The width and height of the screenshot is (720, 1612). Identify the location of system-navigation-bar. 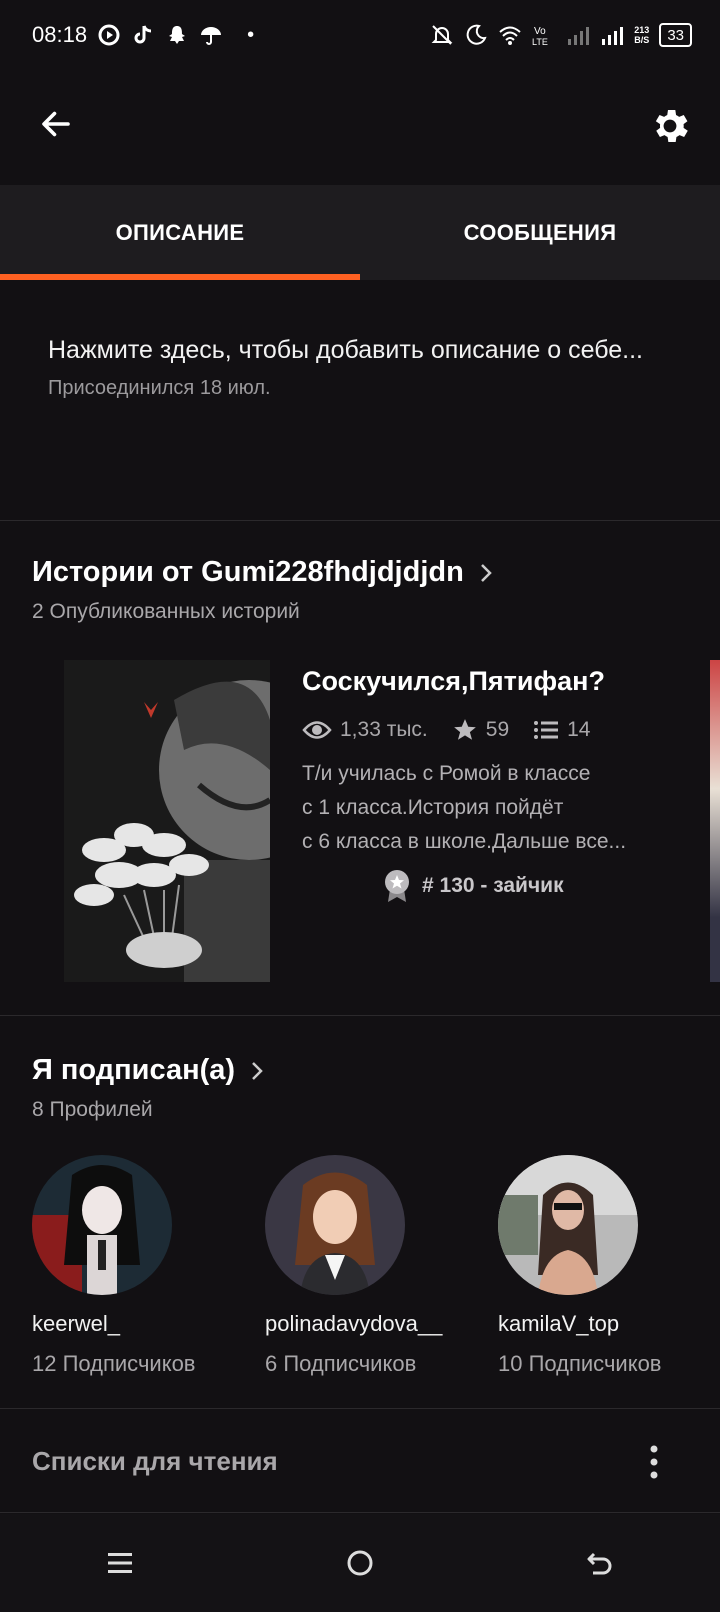
(360, 1563).